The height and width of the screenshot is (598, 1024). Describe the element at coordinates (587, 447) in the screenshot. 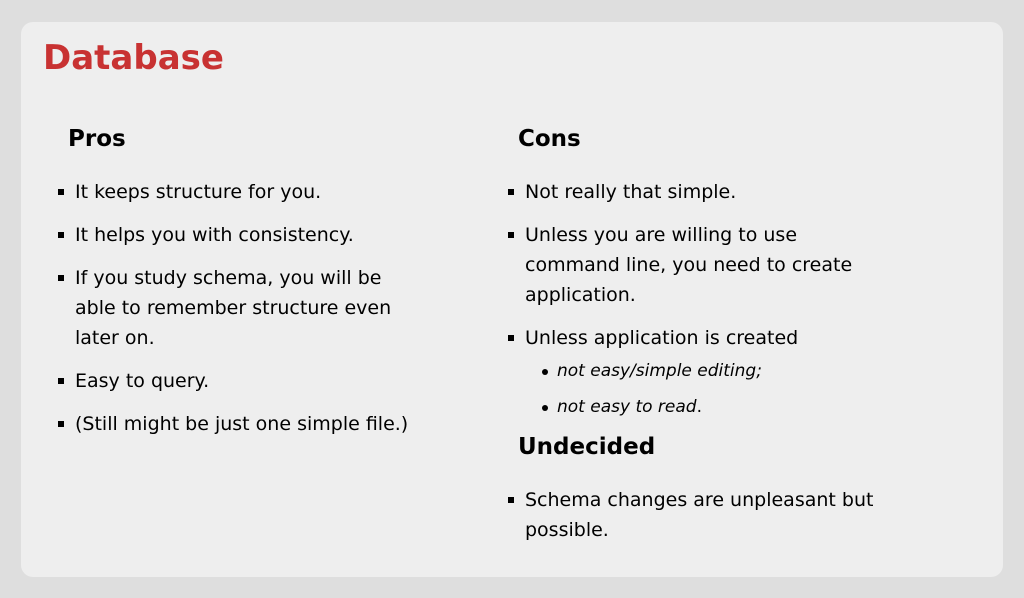

I see `undecided-heading: Undecided` at that location.